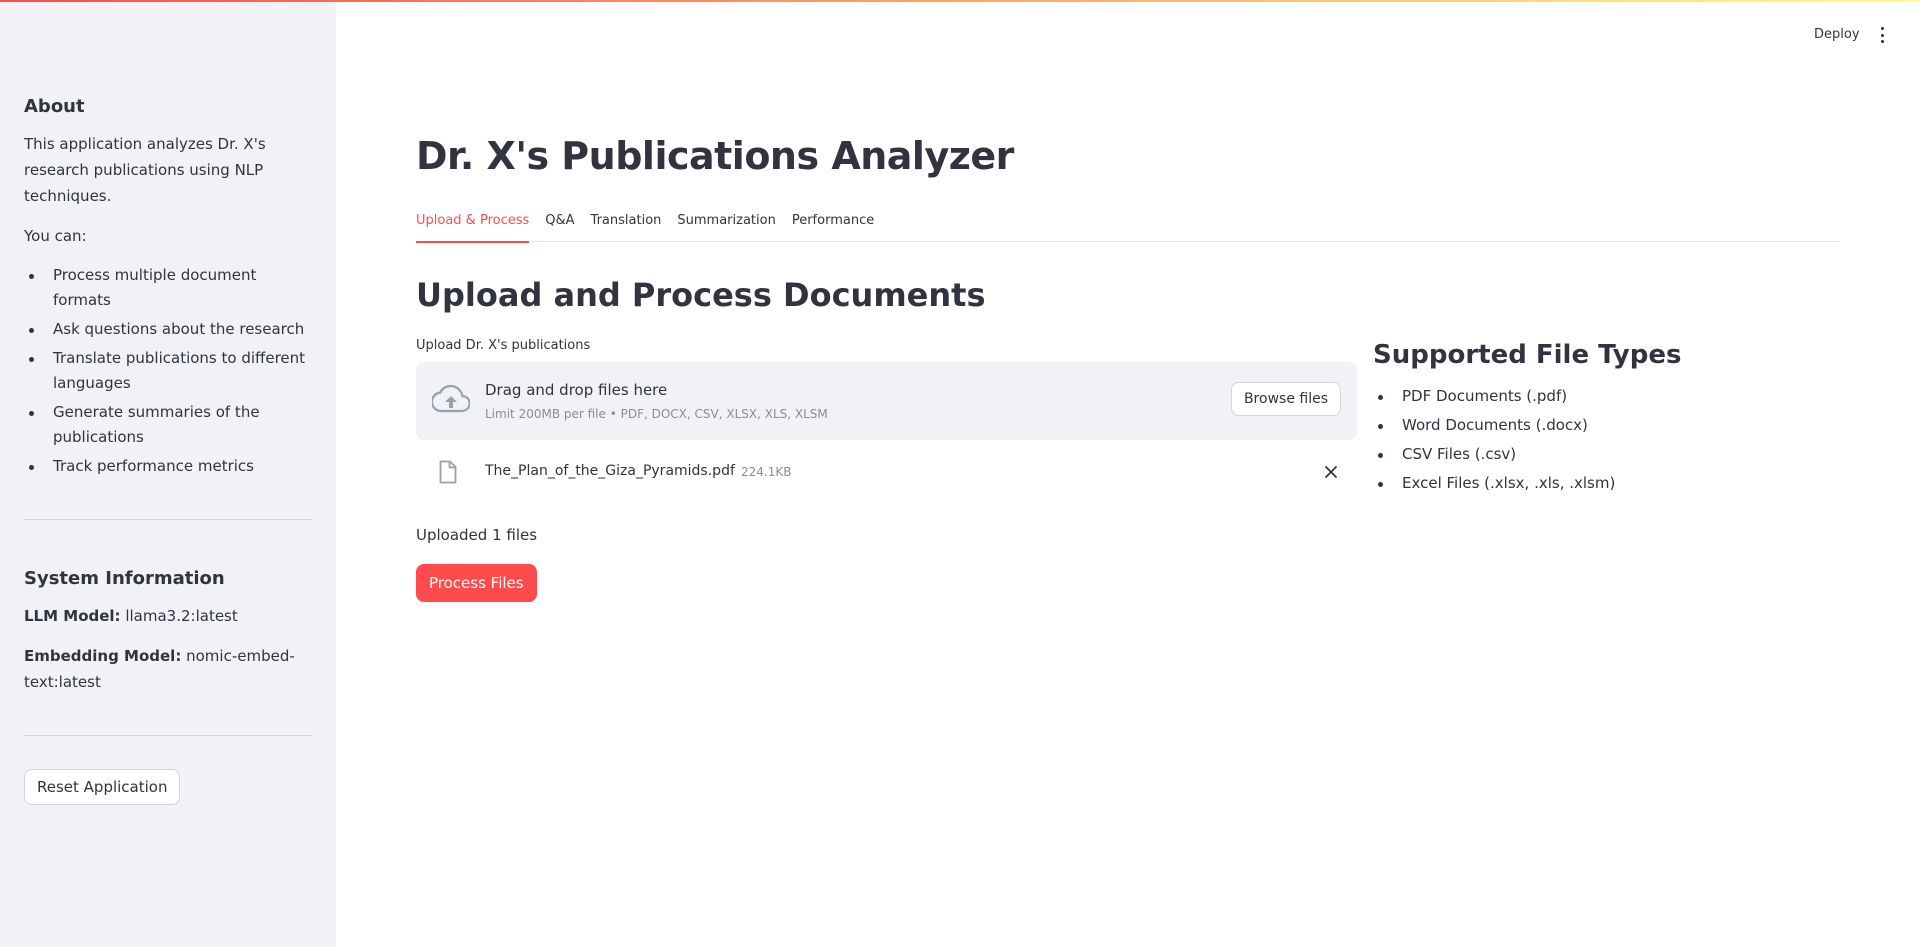  I want to click on llm-model-info: LLM Model: llama3.2:latest, so click(168, 616).